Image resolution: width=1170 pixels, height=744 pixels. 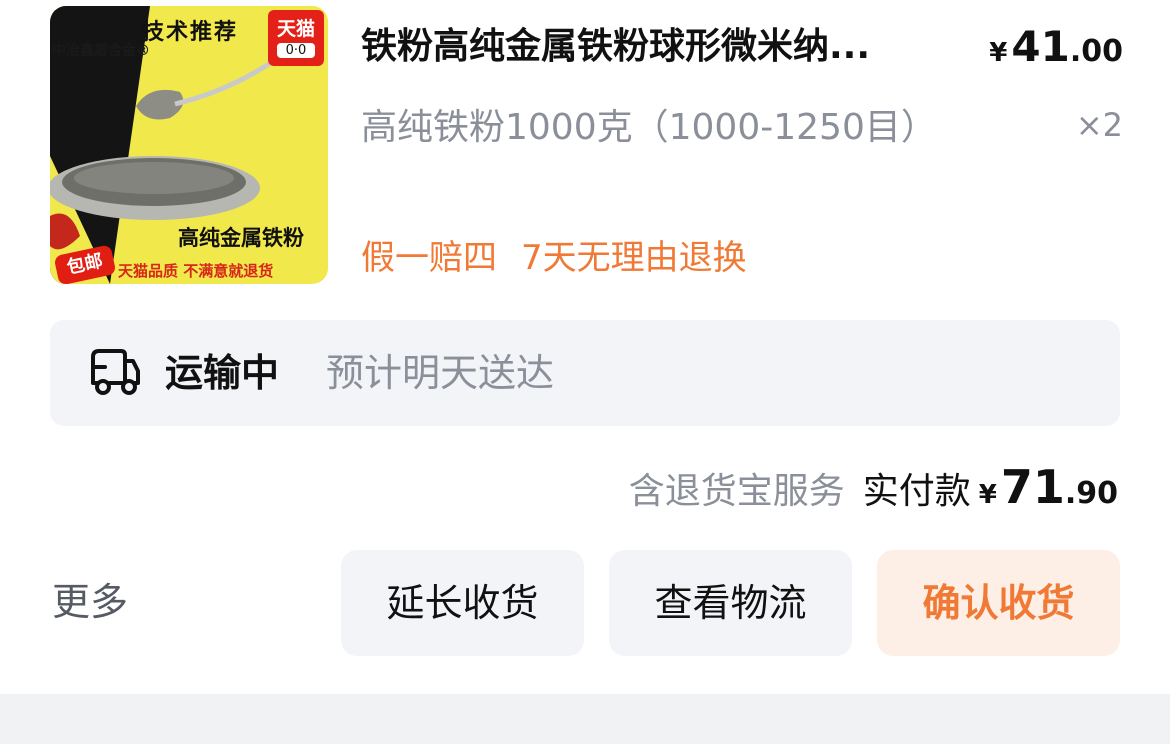 I want to click on tmall-badge: 天猫 0·0, so click(x=296, y=38).